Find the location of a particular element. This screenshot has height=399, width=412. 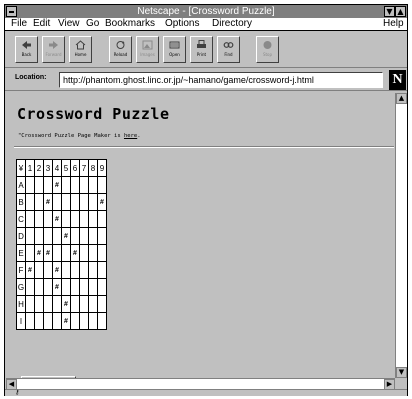

page-note-end: . is located at coordinates (139, 136).